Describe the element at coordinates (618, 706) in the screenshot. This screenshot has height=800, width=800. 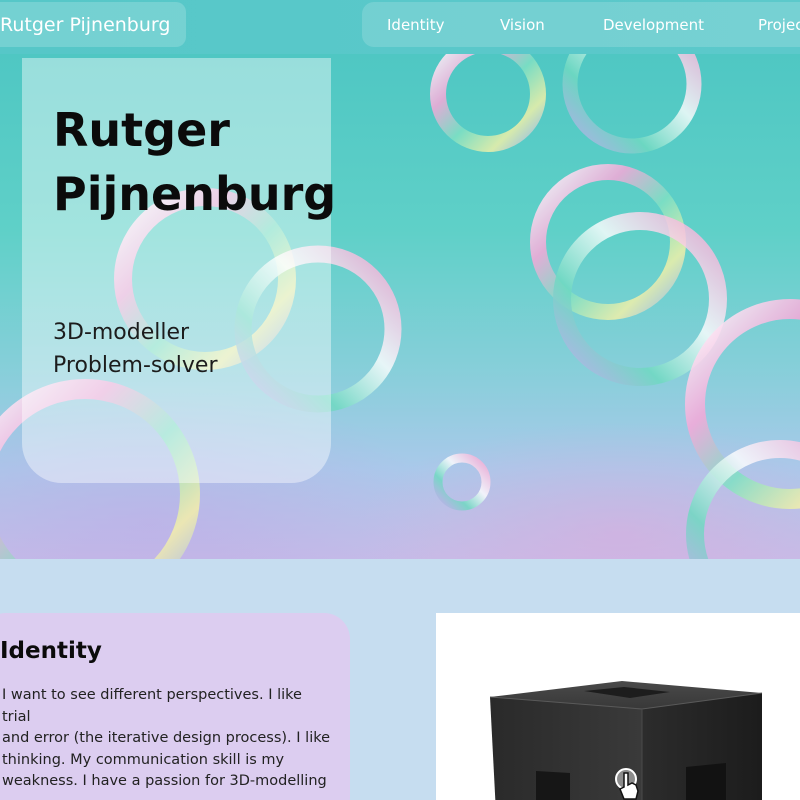
I see `model-viewer-panel` at that location.